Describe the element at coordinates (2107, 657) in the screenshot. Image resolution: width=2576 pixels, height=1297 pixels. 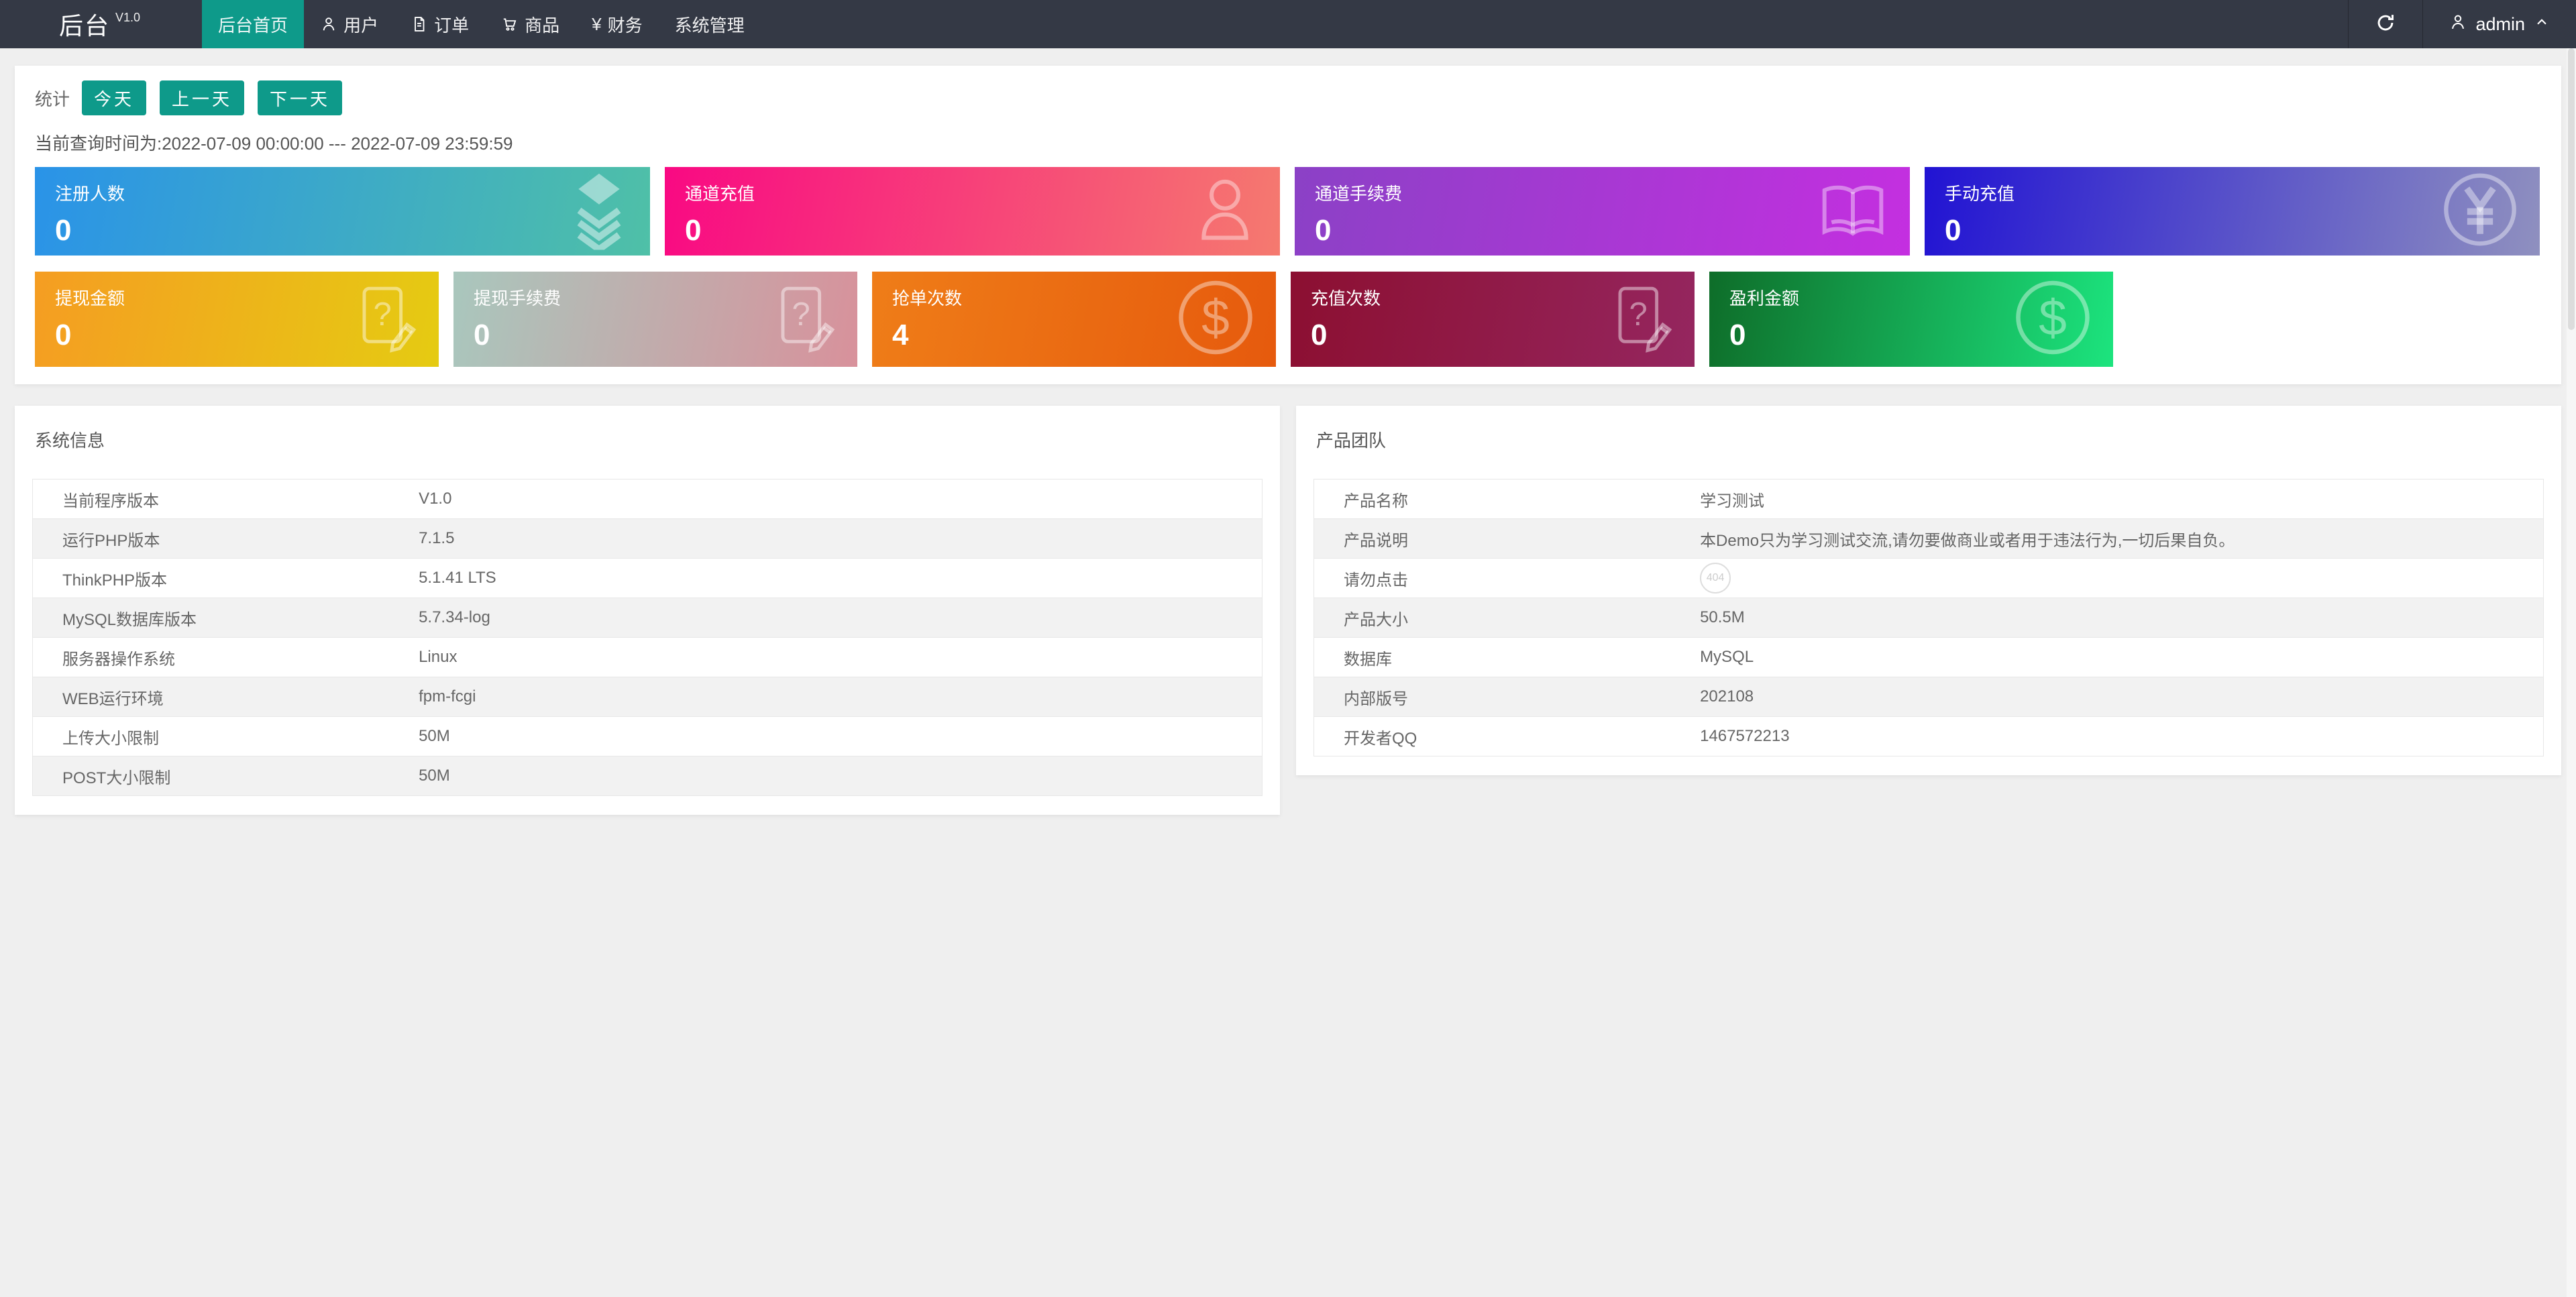
I see `info-value: MySQL` at that location.